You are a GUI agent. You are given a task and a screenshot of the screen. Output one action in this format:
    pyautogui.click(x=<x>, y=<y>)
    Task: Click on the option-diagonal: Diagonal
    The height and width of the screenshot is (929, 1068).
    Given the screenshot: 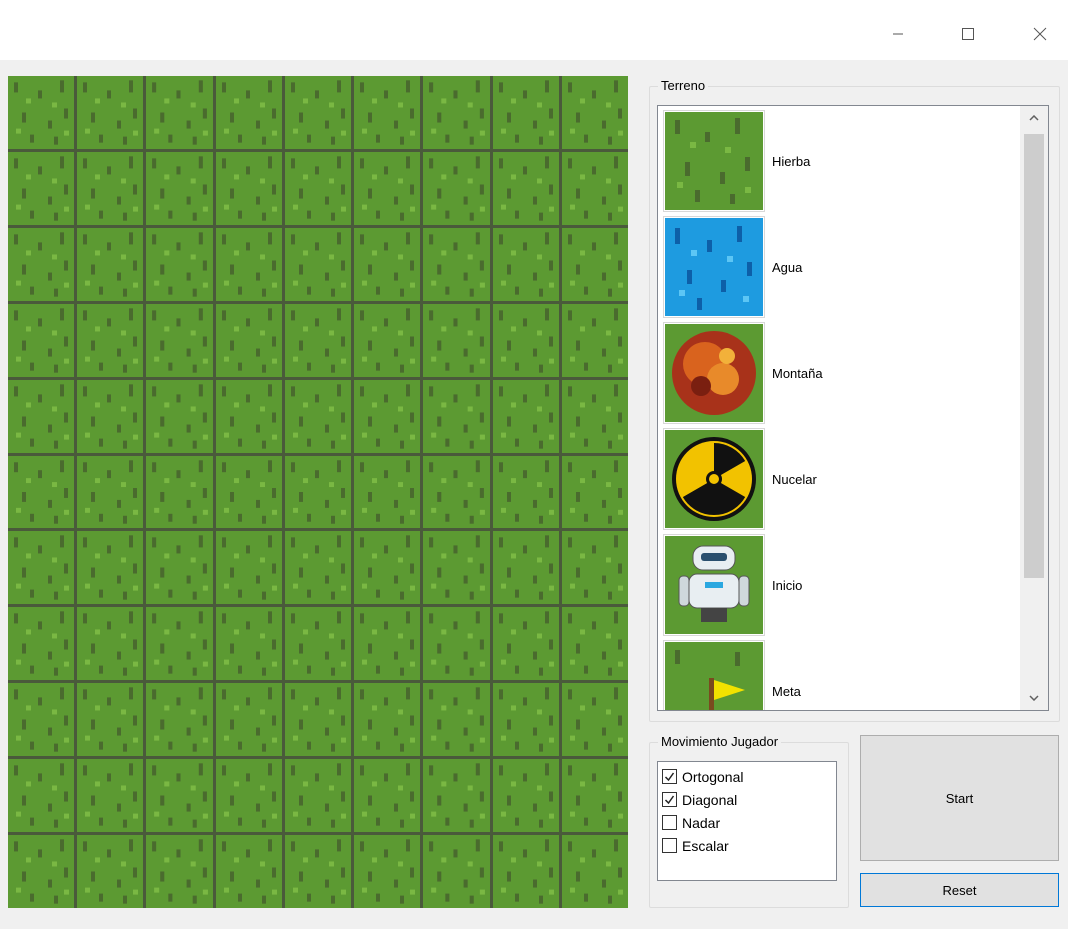 What is the action you would take?
    pyautogui.click(x=747, y=799)
    